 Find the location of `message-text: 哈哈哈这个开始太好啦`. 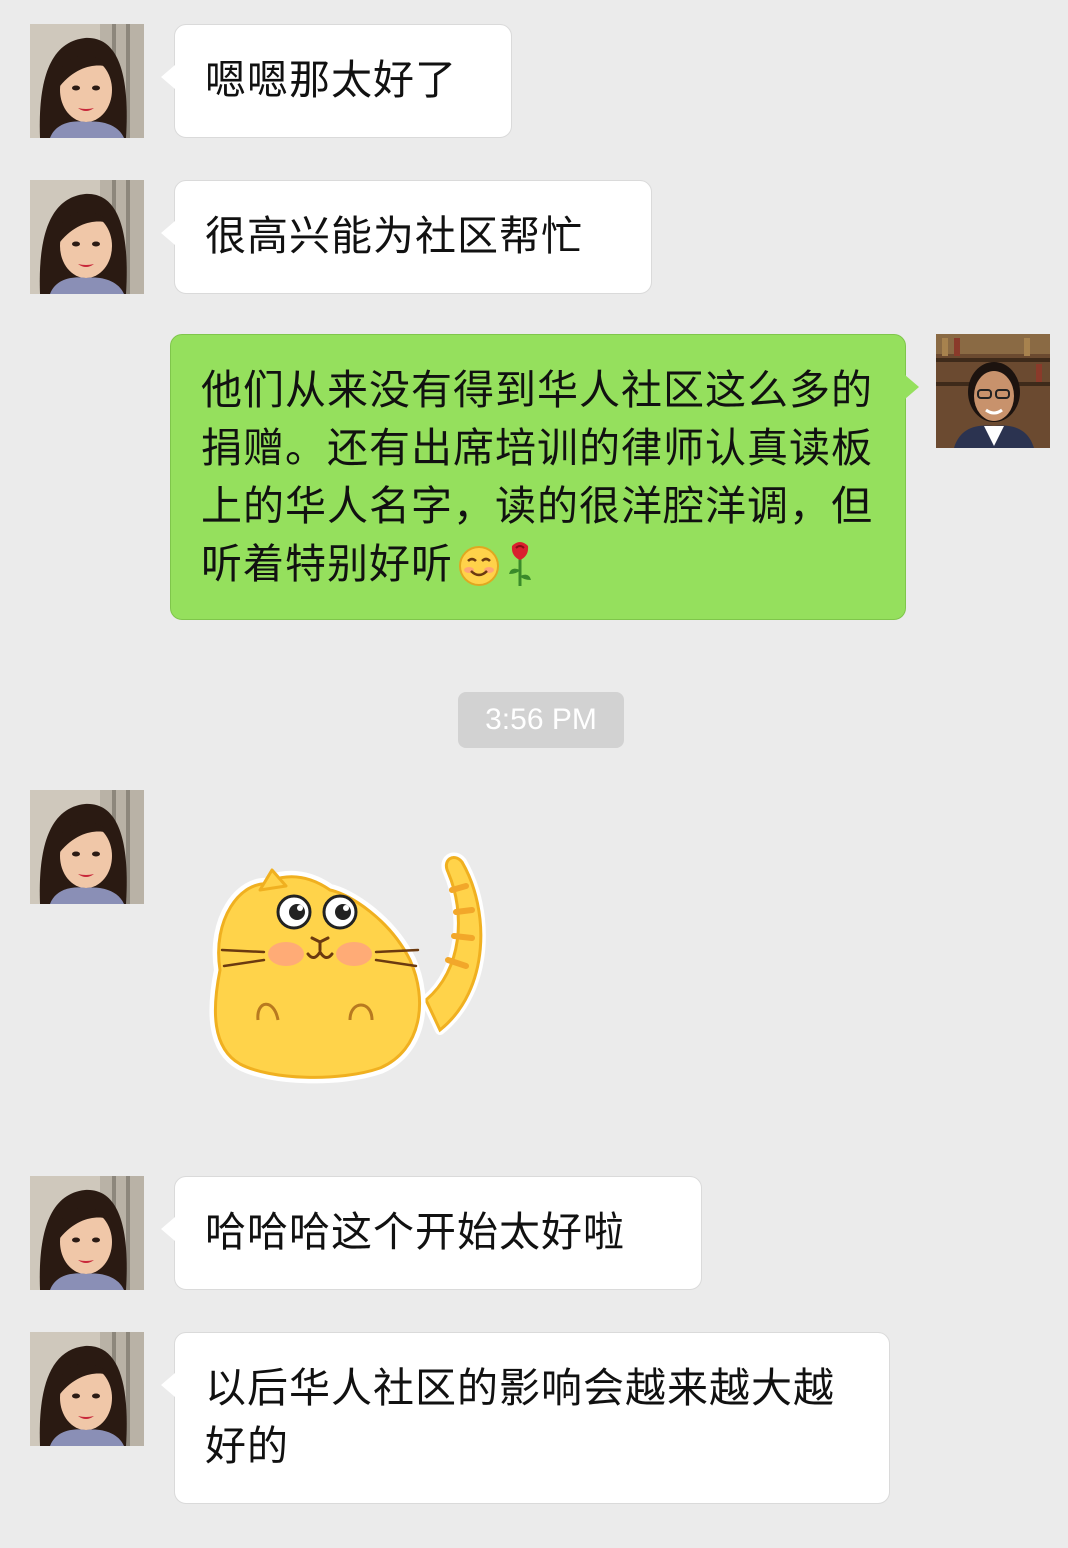

message-text: 哈哈哈这个开始太好啦 is located at coordinates (415, 1232).